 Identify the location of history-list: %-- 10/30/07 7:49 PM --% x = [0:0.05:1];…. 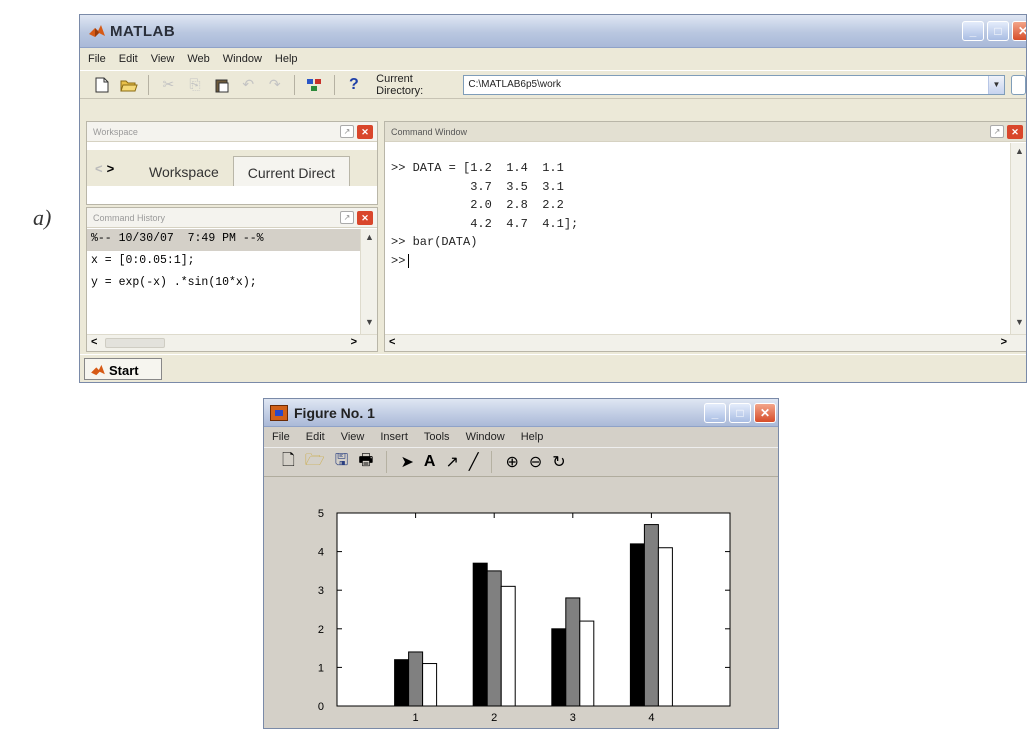
(223, 281).